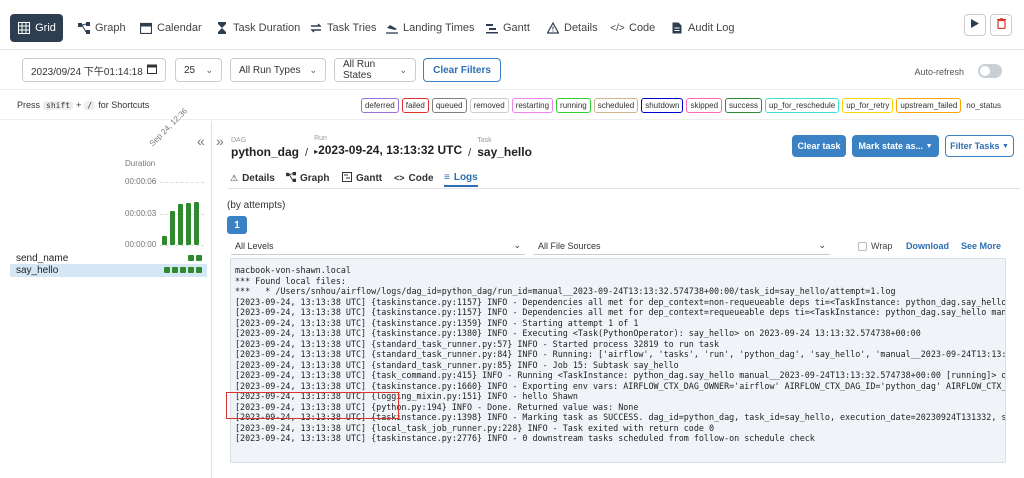  Describe the element at coordinates (391, 28) in the screenshot. I see `landing-icon` at that location.